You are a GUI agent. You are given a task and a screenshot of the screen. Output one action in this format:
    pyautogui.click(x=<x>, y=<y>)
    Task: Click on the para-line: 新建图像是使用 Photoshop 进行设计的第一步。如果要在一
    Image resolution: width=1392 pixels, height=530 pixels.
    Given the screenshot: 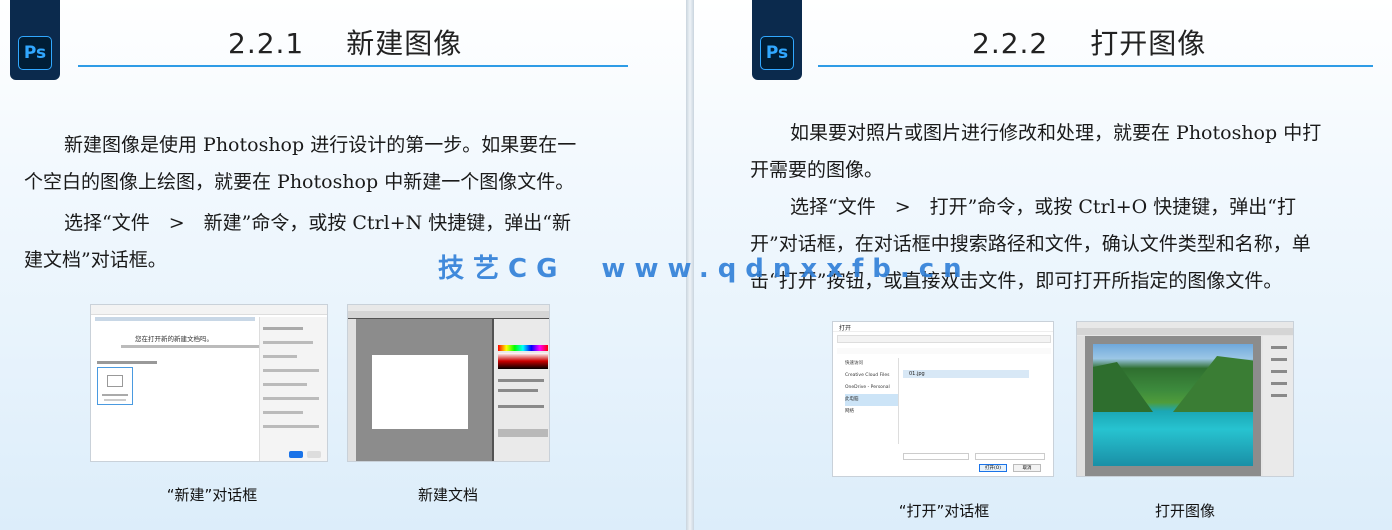 What is the action you would take?
    pyautogui.click(x=320, y=145)
    